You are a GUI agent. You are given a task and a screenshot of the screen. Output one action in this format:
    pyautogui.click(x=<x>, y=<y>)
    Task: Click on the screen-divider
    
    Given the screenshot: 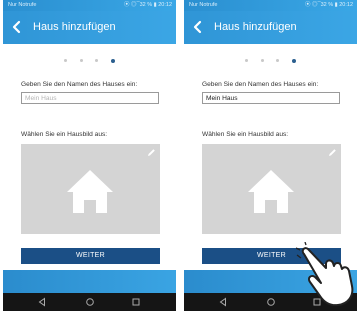 What is the action you would take?
    pyautogui.click(x=180, y=155)
    